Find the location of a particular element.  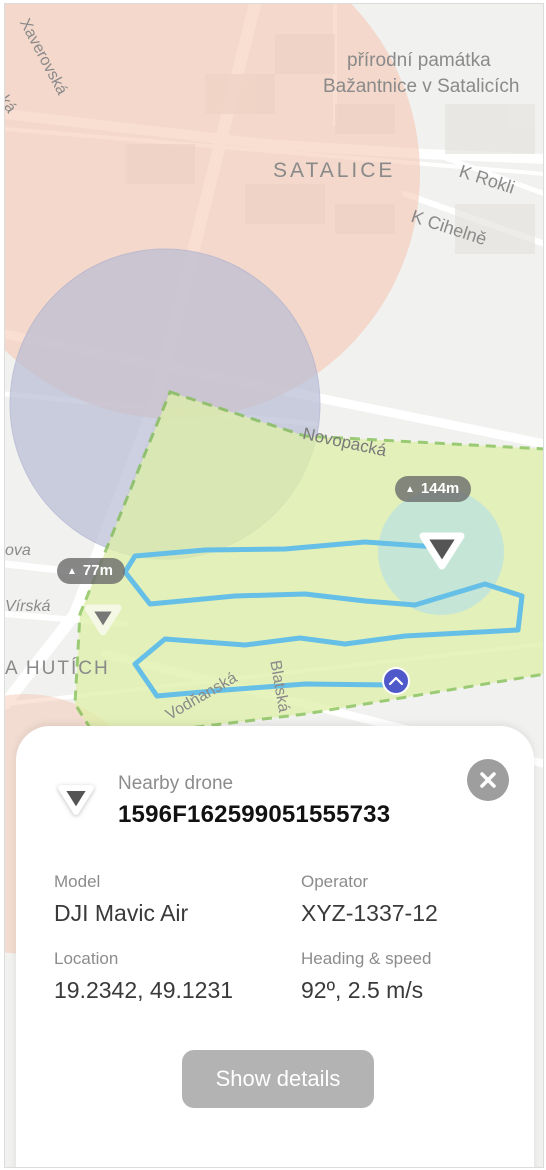

location-value: 19.2342, 49.1231 is located at coordinates (144, 990).